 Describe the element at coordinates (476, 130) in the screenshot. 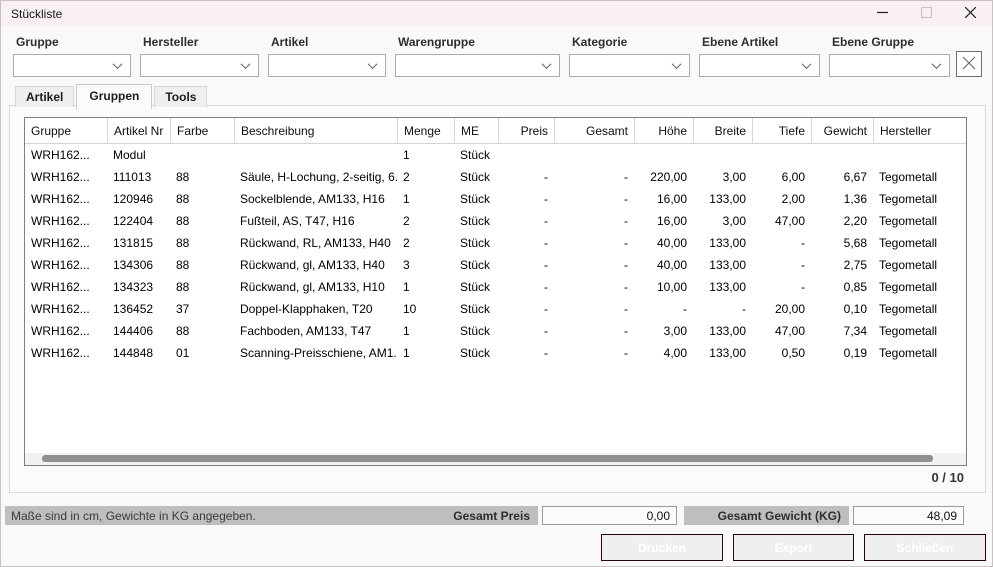

I see `column-header-me: ME` at that location.